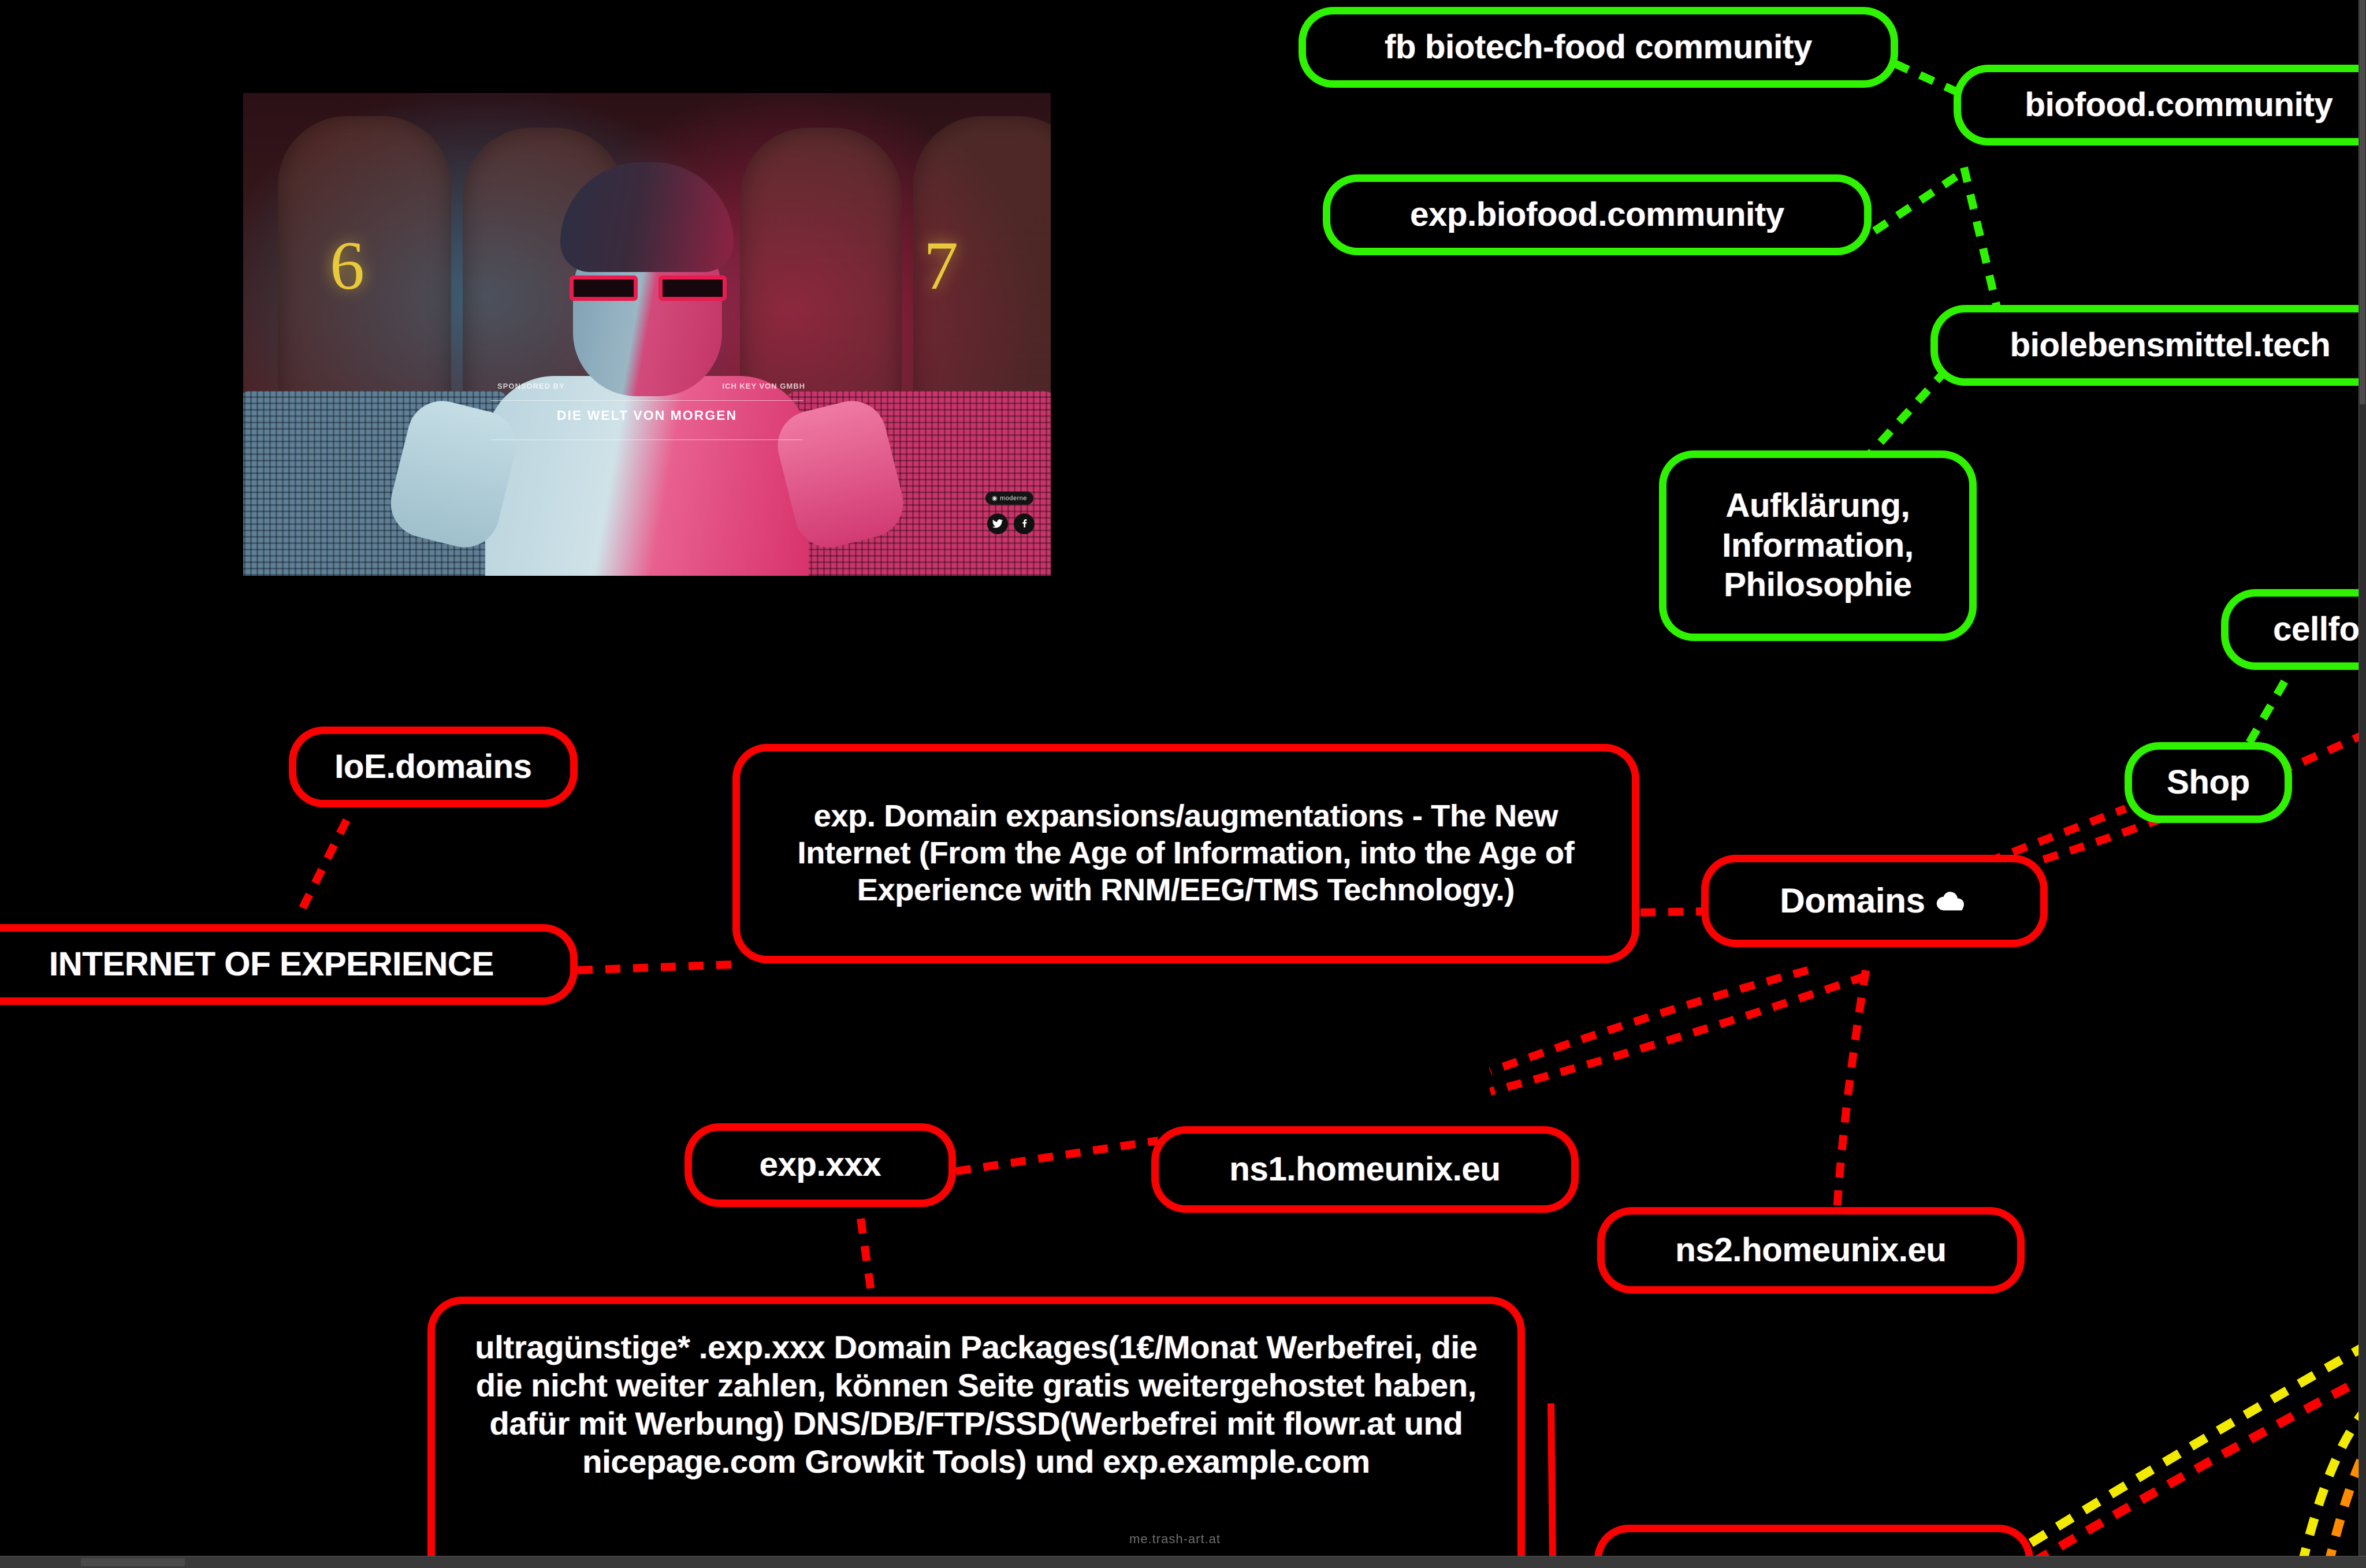  Describe the element at coordinates (1551, 1481) in the screenshot. I see `edge-packages-to-bottom` at that location.